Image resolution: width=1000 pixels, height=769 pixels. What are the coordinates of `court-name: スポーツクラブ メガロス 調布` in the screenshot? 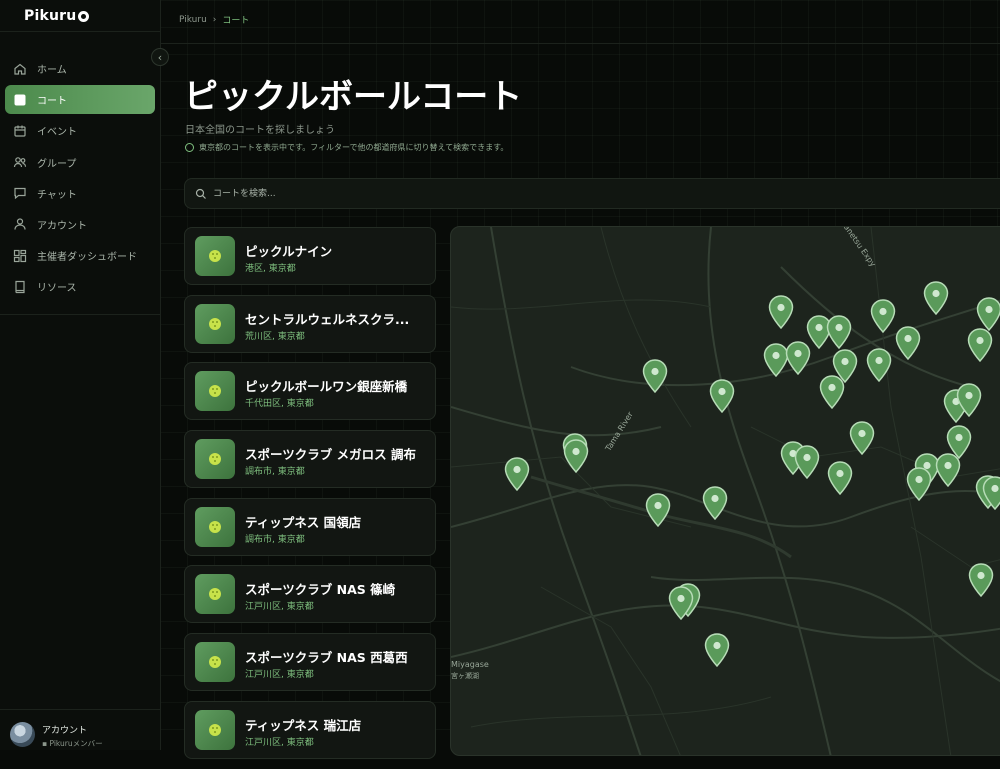 It's located at (330, 455).